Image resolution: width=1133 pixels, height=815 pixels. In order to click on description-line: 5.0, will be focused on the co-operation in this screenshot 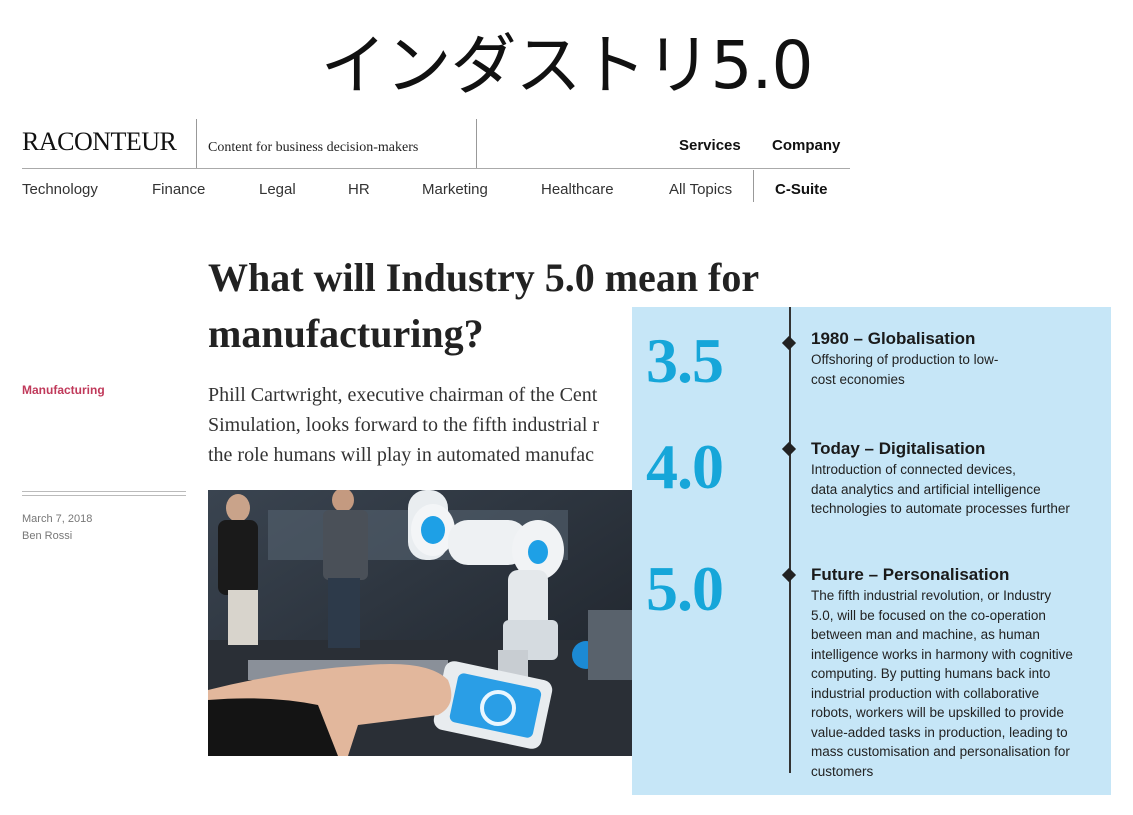, I will do `click(928, 615)`.